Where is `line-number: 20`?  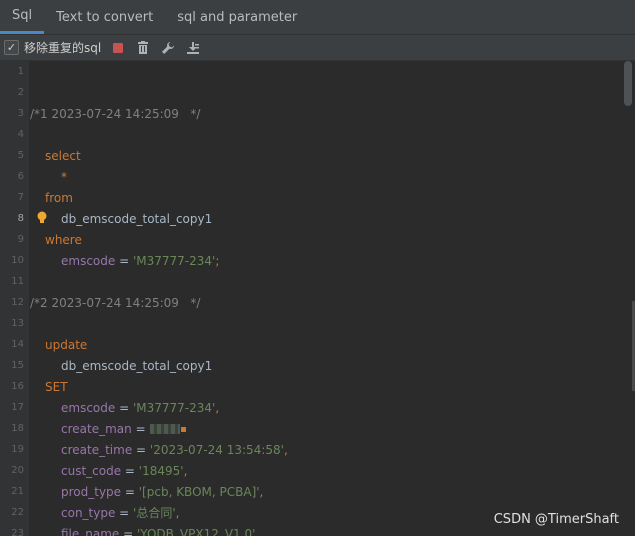
line-number: 20 is located at coordinates (17, 470).